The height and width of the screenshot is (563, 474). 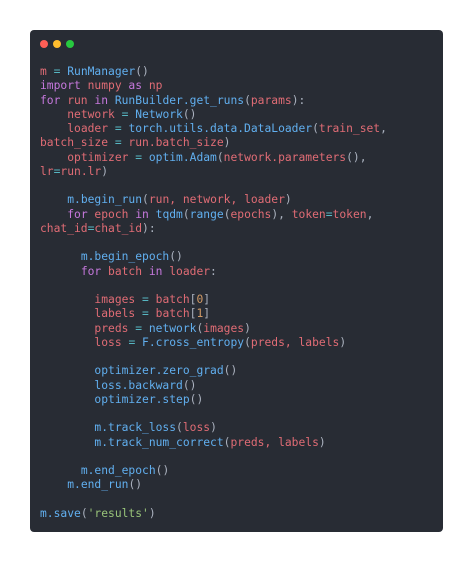 I want to click on code-token-default: :, so click(x=213, y=271).